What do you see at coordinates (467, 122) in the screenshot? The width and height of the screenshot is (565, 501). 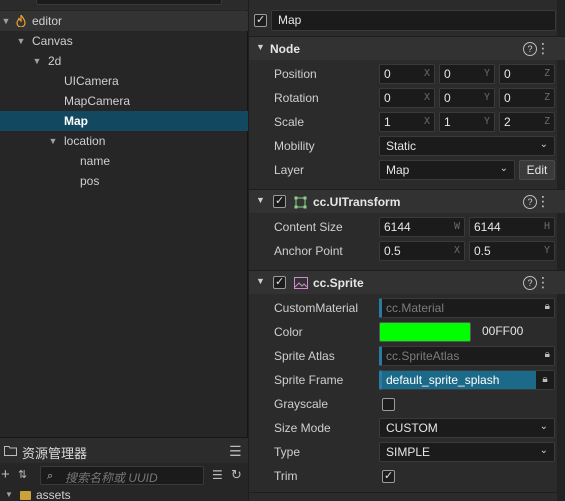 I see `scale-y-input: 1 Y` at bounding box center [467, 122].